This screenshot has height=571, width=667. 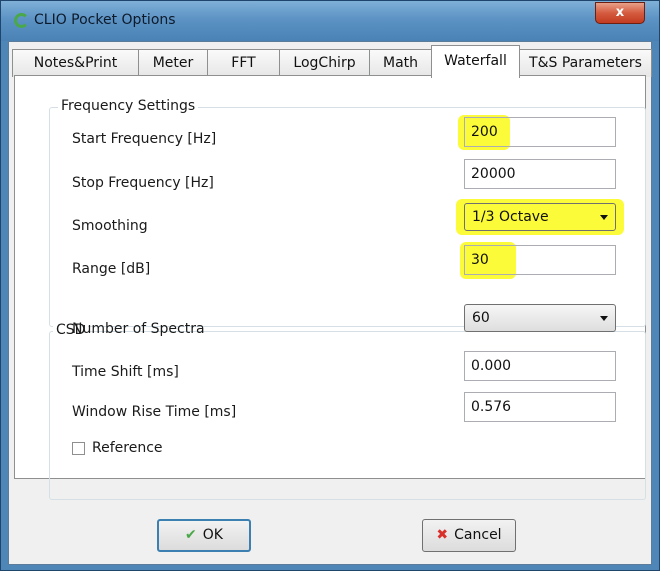 What do you see at coordinates (243, 63) in the screenshot?
I see `tab-fft: FFT` at bounding box center [243, 63].